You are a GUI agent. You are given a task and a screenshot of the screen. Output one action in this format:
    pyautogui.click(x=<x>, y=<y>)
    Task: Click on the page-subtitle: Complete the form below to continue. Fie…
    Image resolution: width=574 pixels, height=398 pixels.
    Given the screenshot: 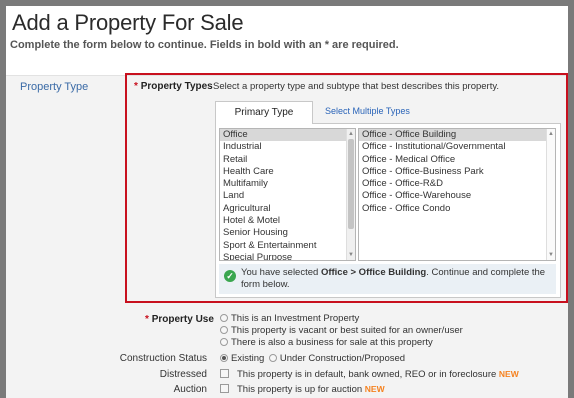 What is the action you would take?
    pyautogui.click(x=204, y=45)
    